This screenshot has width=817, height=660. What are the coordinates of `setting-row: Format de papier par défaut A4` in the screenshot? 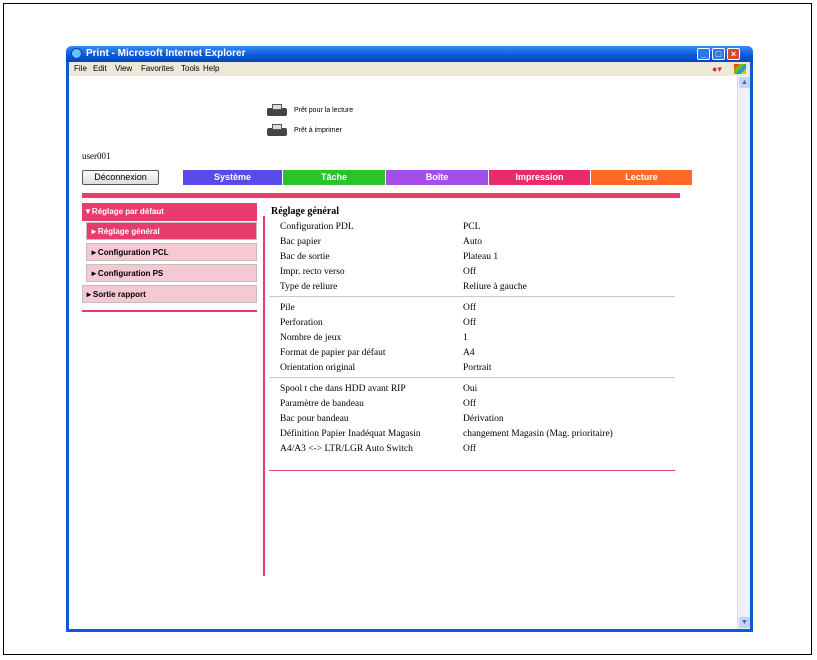 It's located at (473, 353).